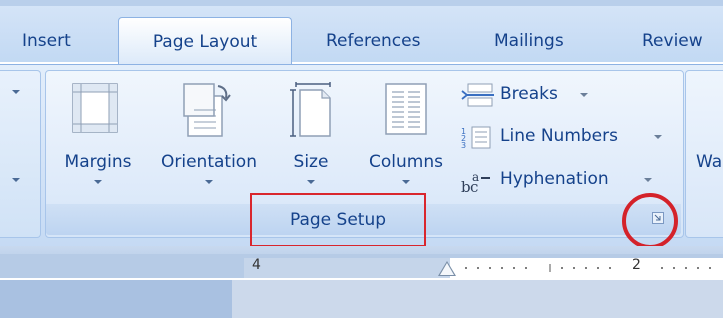 The height and width of the screenshot is (318, 723). I want to click on svg-text: a, so click(475, 177).